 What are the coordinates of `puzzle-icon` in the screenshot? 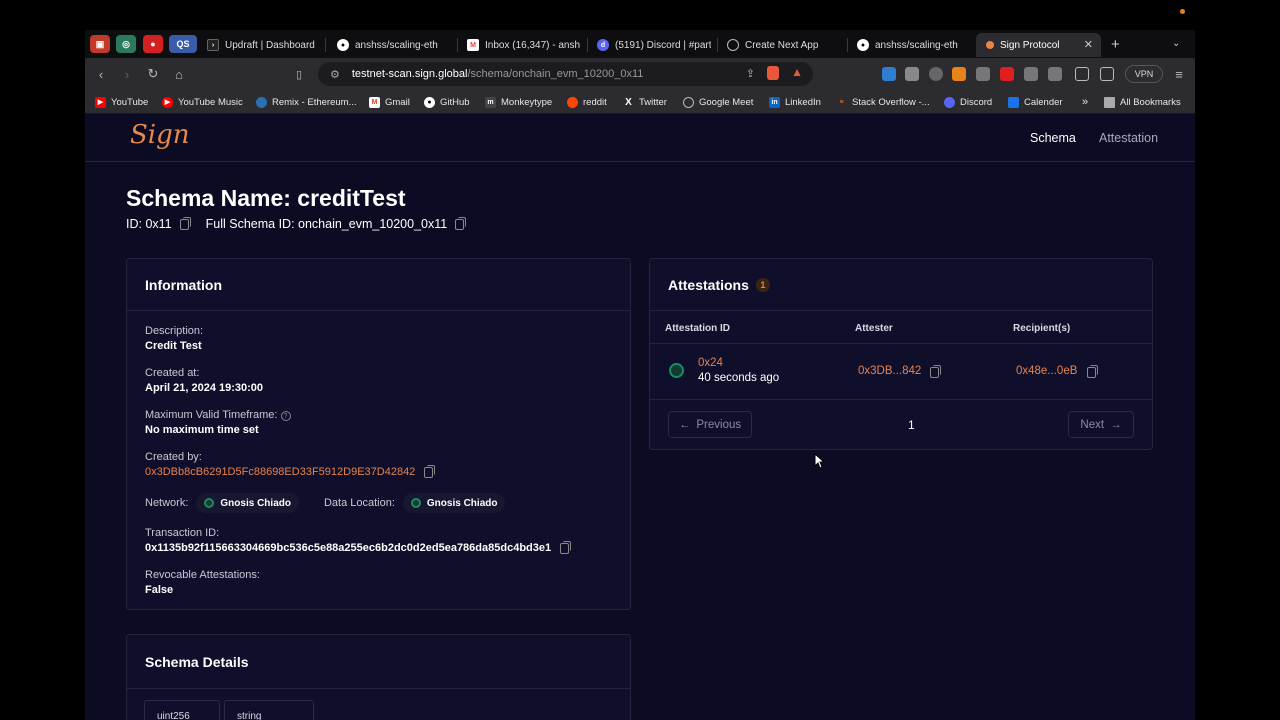 It's located at (1031, 74).